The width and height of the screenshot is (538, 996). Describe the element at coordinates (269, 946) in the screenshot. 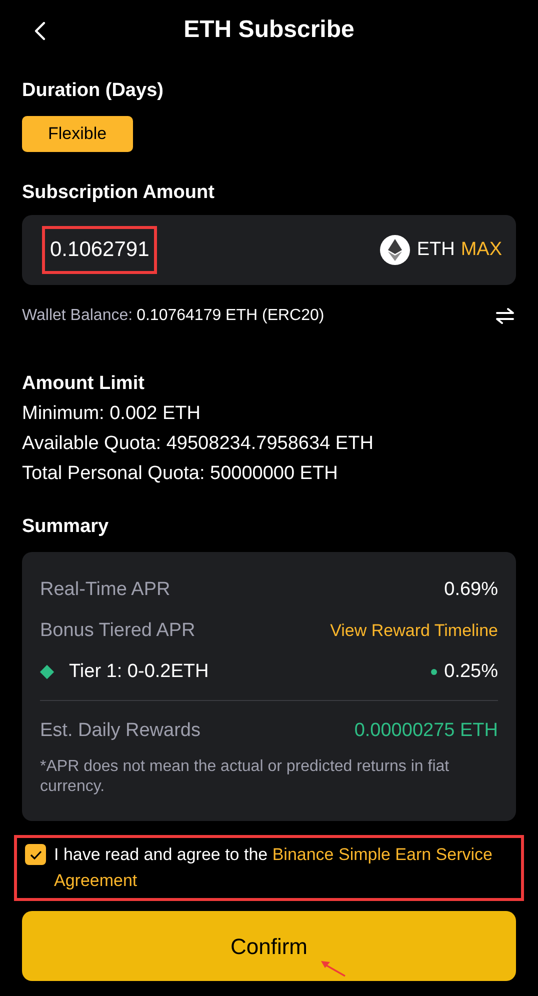

I see `confirm-button: Confirm` at that location.